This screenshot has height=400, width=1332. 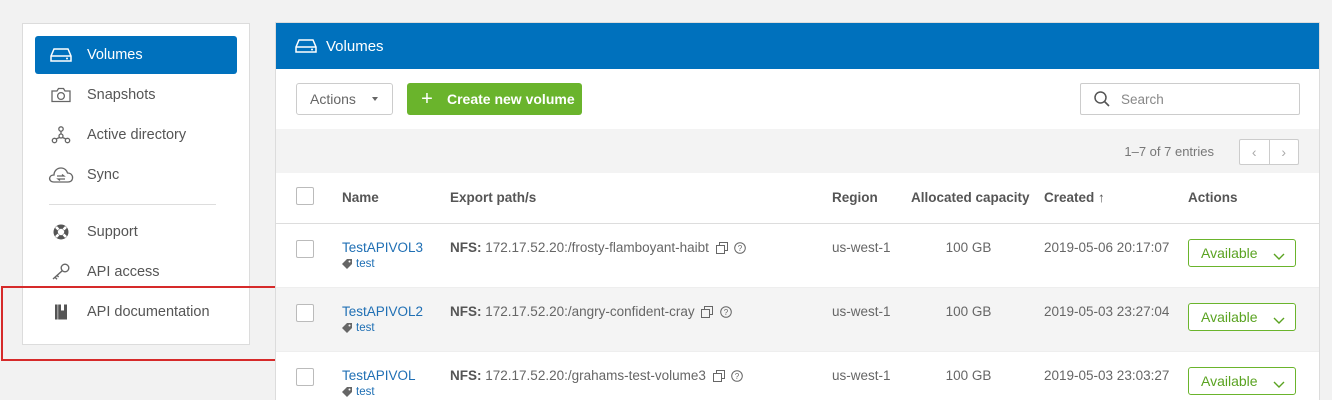 What do you see at coordinates (427, 98) in the screenshot?
I see `plus-icon: +` at bounding box center [427, 98].